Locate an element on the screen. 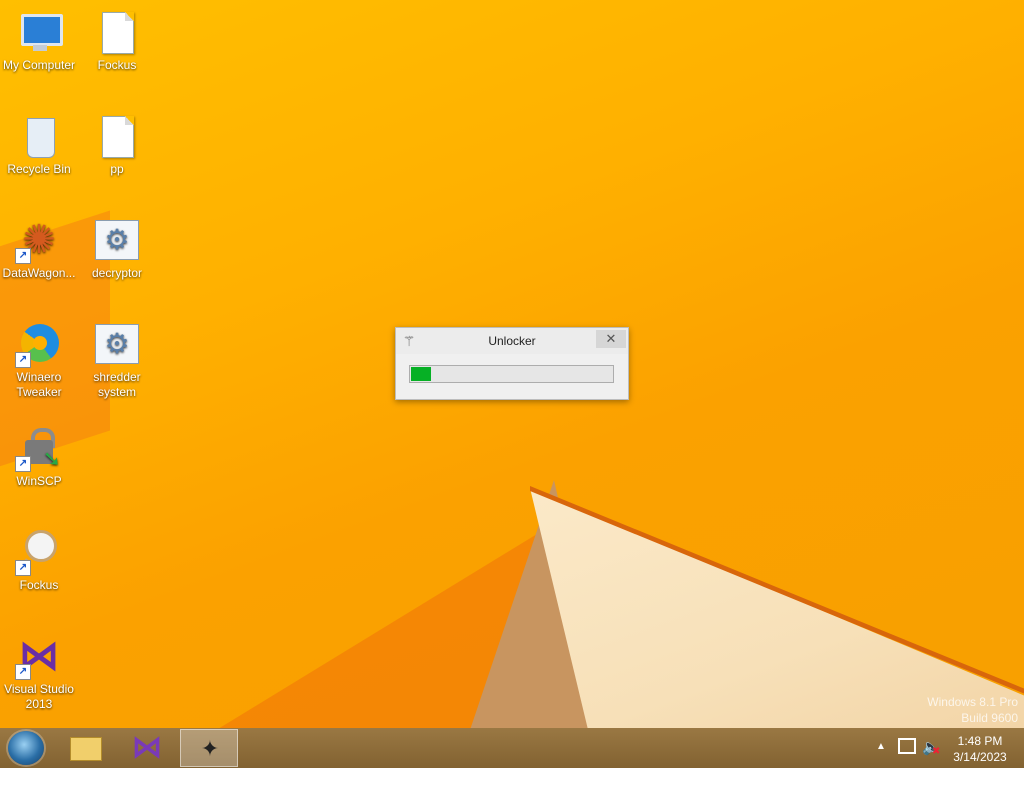 The height and width of the screenshot is (786, 1024). desktop-icon-label: pp is located at coordinates (117, 169).